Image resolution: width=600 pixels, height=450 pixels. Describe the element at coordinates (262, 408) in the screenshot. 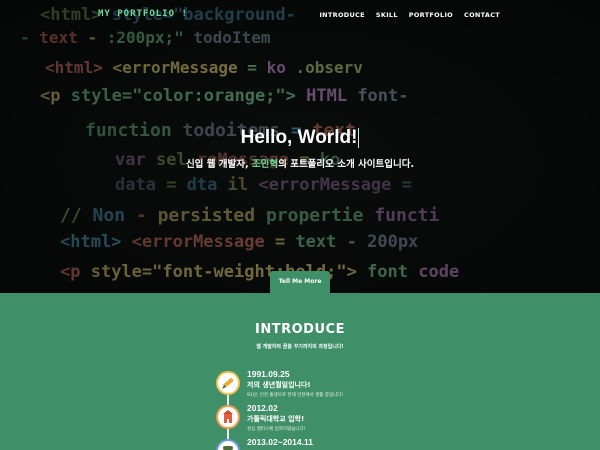

I see `timeline-date: 2012.02` at that location.